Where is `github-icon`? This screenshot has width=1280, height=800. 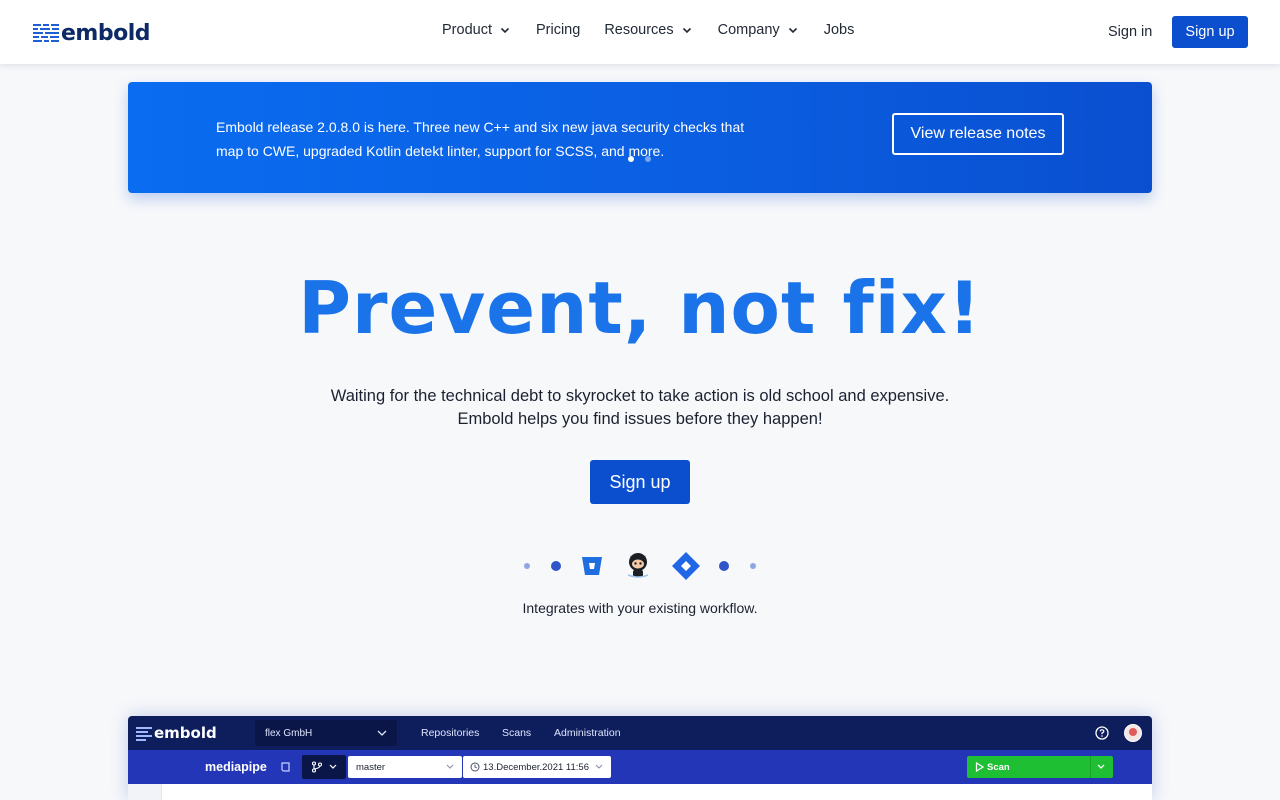 github-icon is located at coordinates (638, 565).